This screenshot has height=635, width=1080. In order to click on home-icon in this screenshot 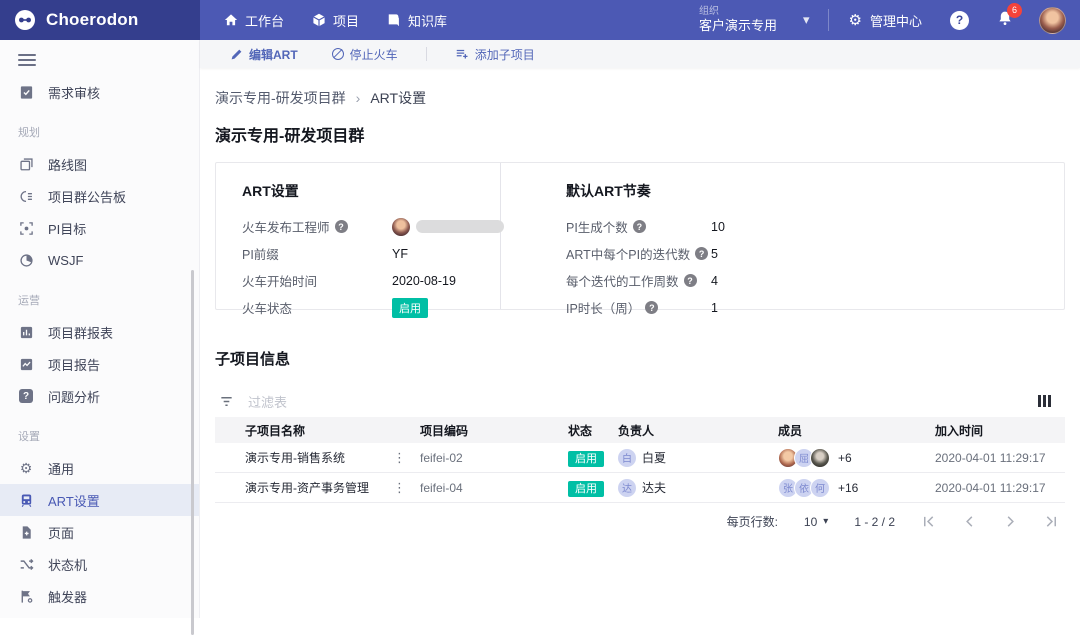, I will do `click(231, 20)`.